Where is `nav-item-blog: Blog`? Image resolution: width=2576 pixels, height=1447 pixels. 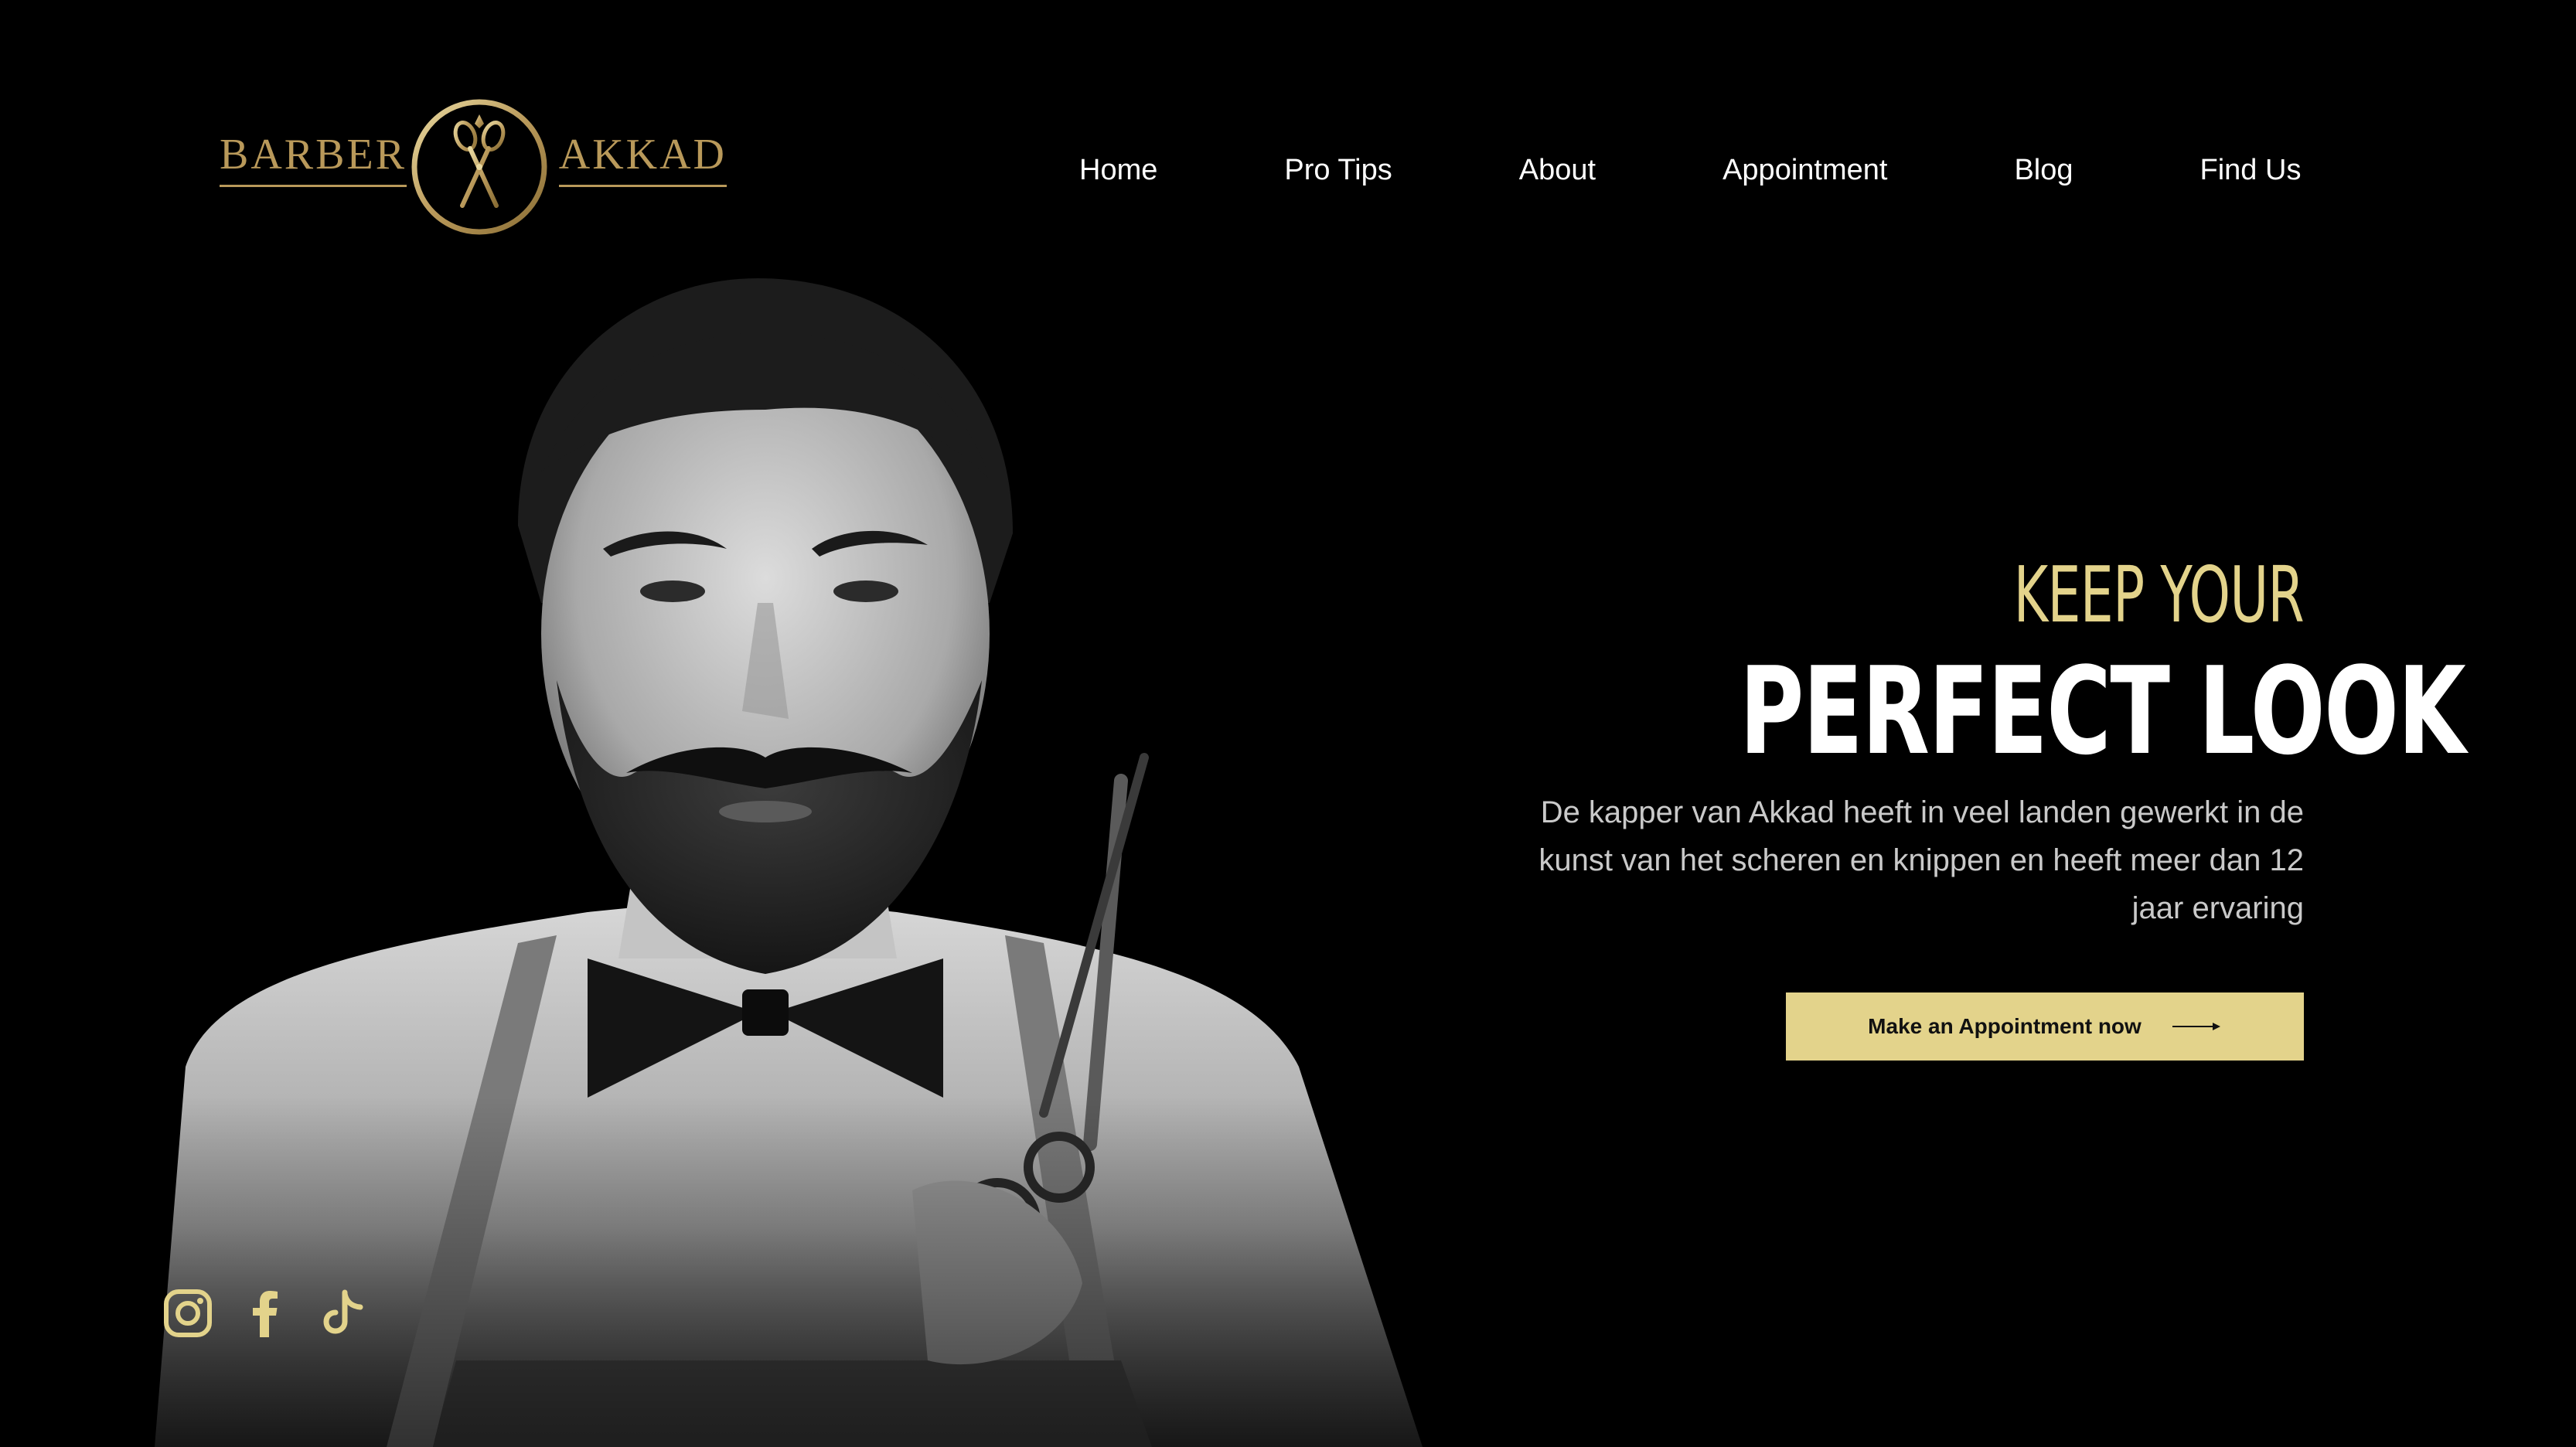 nav-item-blog: Blog is located at coordinates (2043, 170).